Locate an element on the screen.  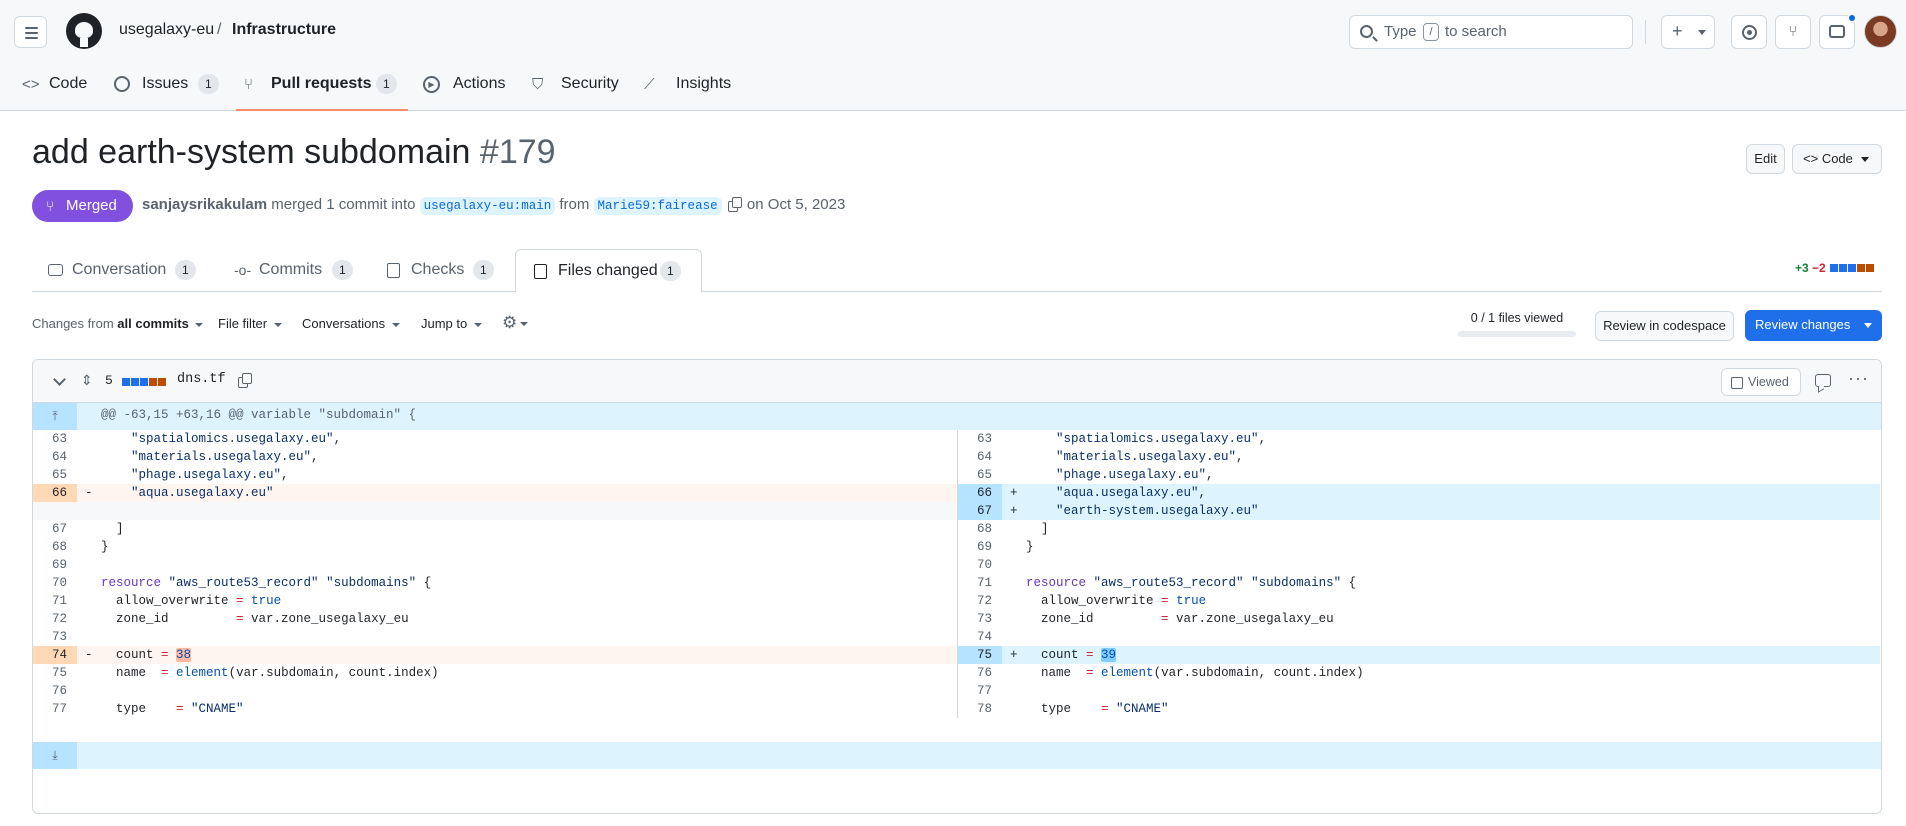
changes-from-value: all commits is located at coordinates (153, 323).